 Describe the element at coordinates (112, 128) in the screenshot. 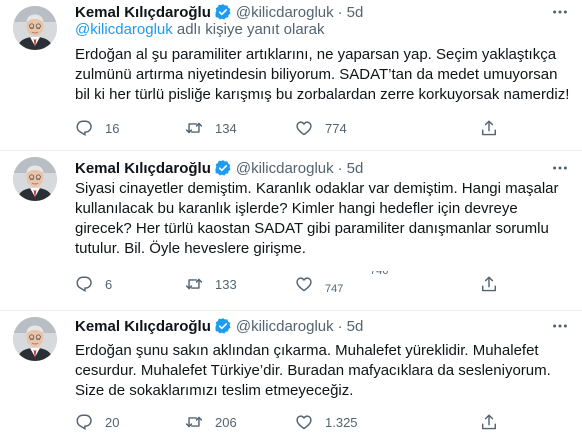

I see `reply-count: 16` at that location.